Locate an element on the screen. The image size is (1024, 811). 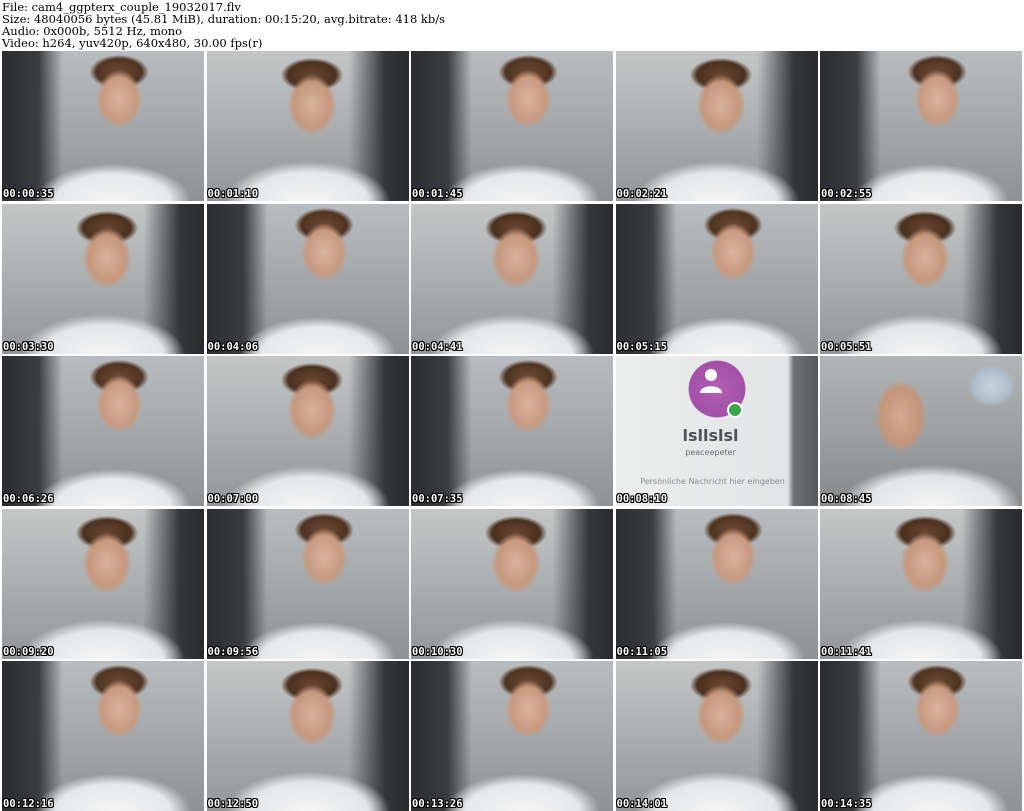
thumbnail-timestamp: 00:01:10 is located at coordinates (233, 194).